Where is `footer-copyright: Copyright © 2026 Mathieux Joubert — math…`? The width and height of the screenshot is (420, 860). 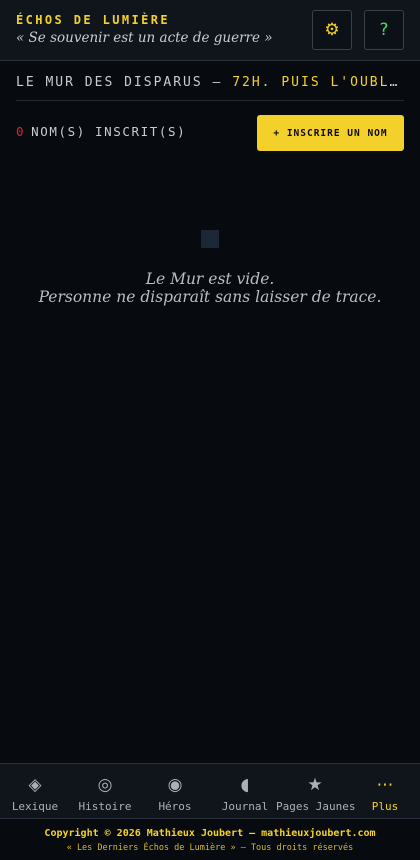
footer-copyright: Copyright © 2026 Mathieux Joubert — math… is located at coordinates (210, 833).